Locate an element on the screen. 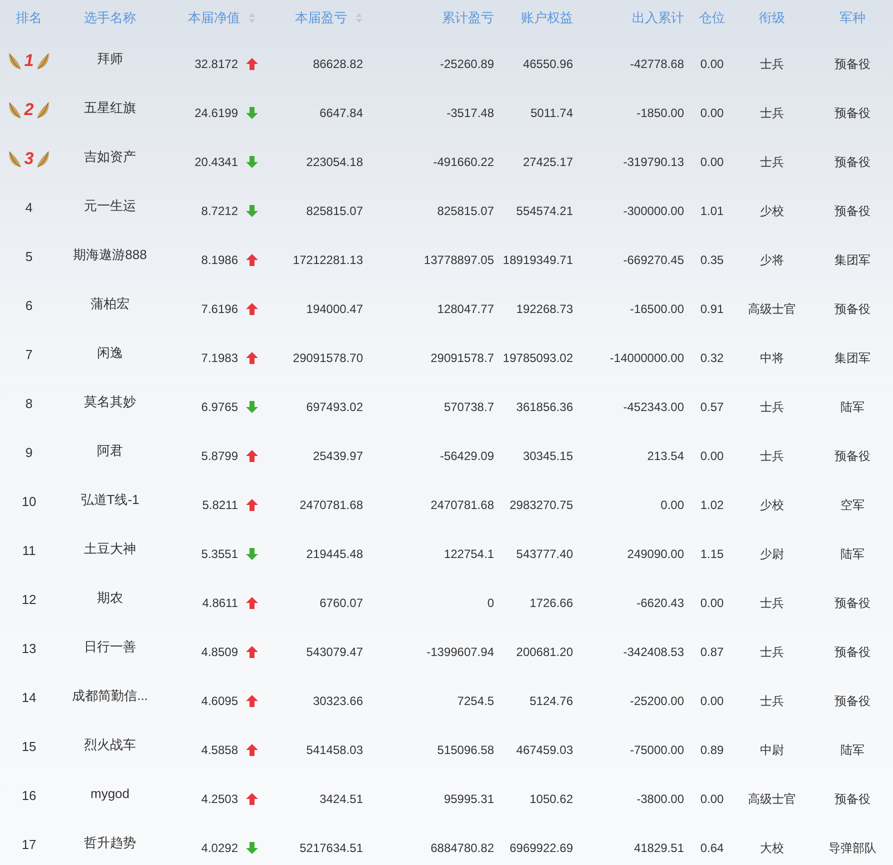 This screenshot has height=865, width=893. table-cell-text: 1.02 is located at coordinates (712, 505).